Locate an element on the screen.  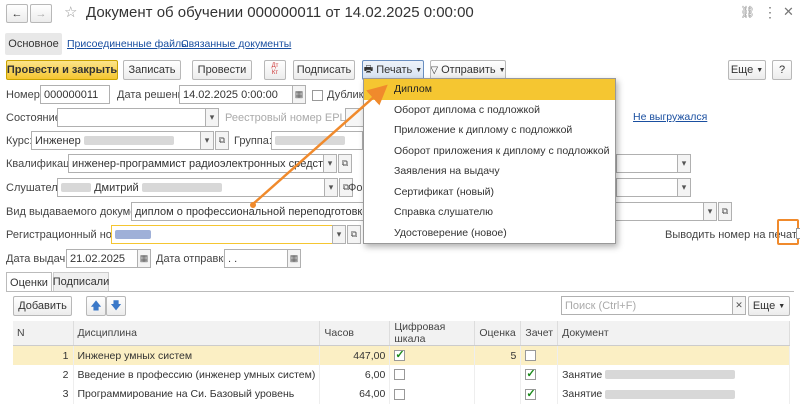
annotation-arrows is located at coordinates (319, 146).